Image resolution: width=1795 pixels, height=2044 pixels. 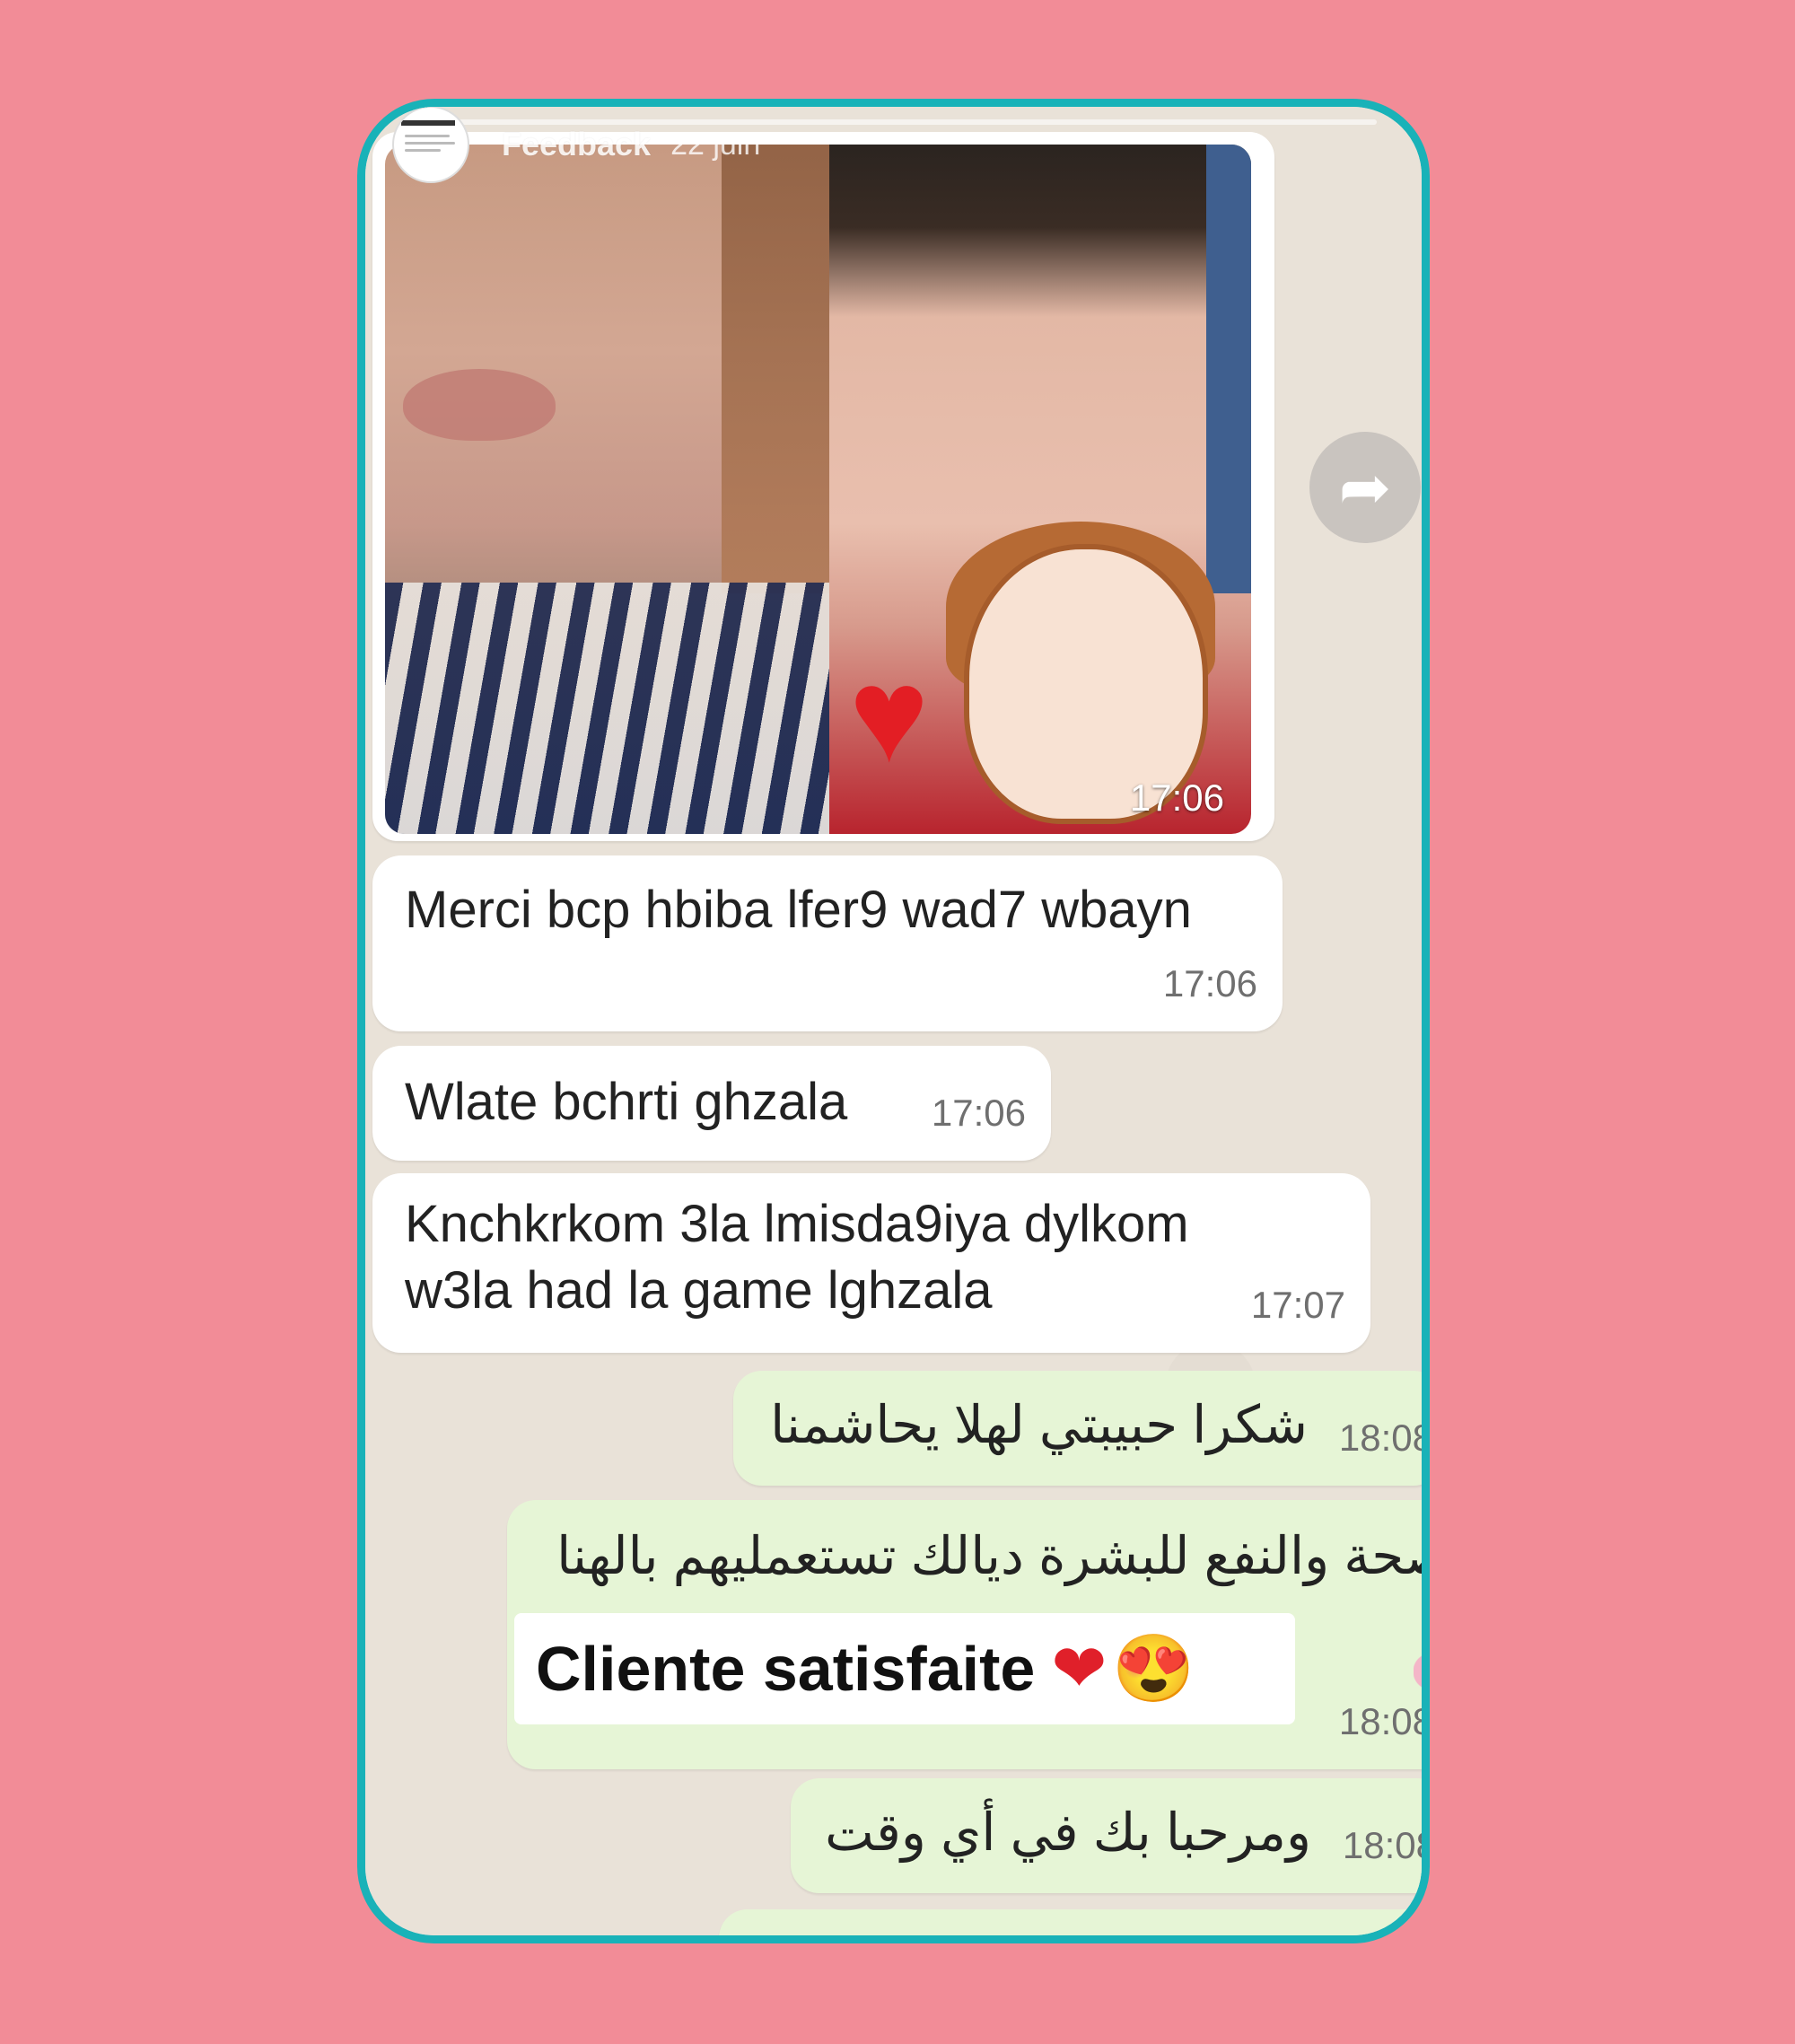 I want to click on story-avatar, so click(x=430, y=145).